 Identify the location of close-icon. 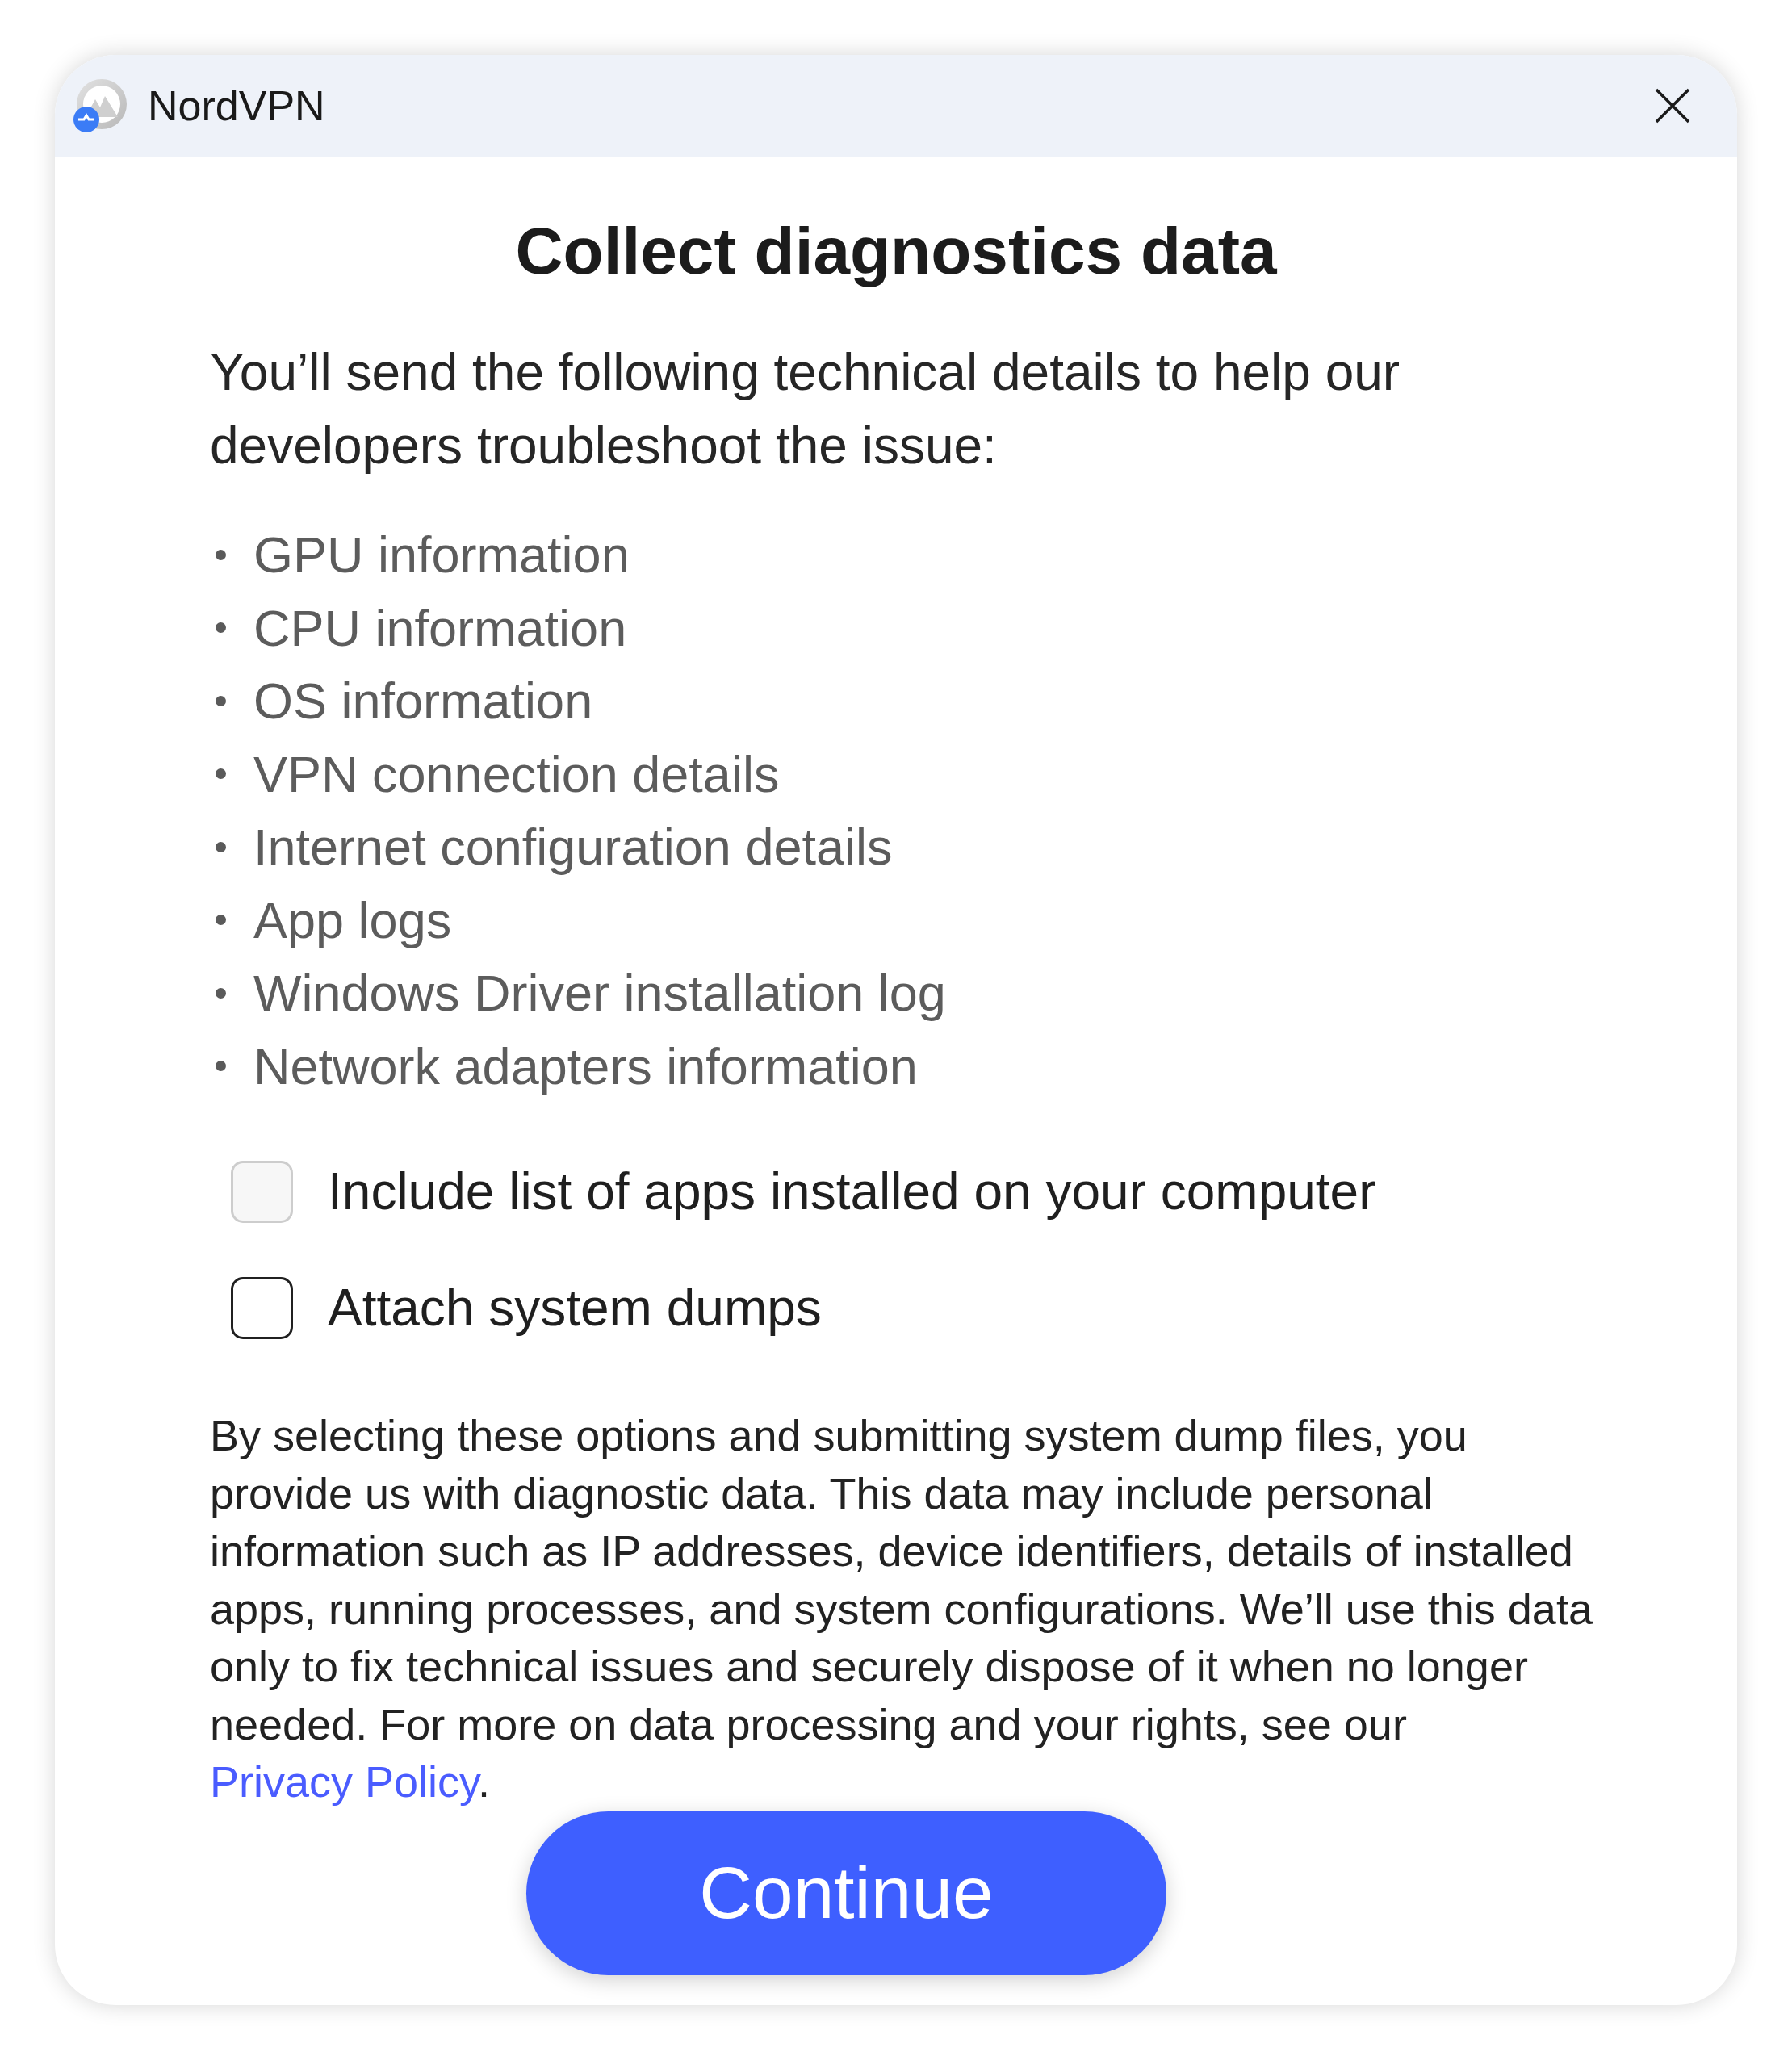
(1673, 106).